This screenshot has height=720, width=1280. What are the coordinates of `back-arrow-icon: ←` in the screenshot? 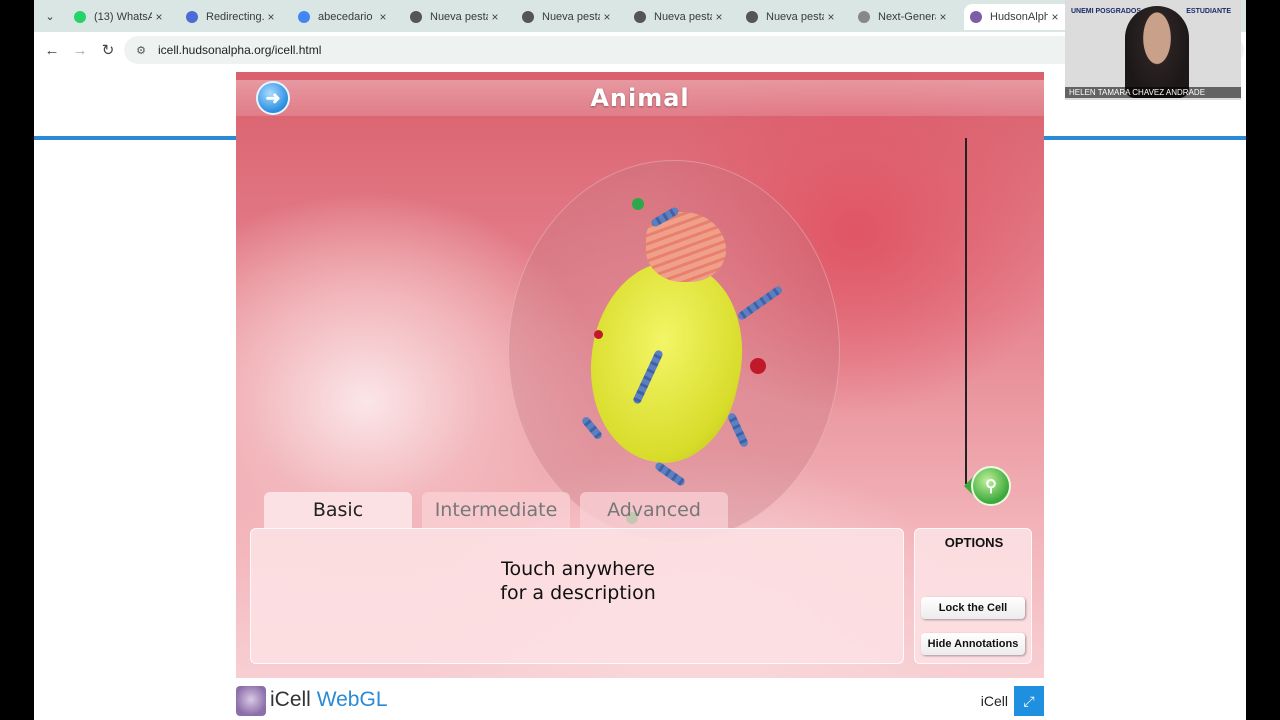 It's located at (52, 50).